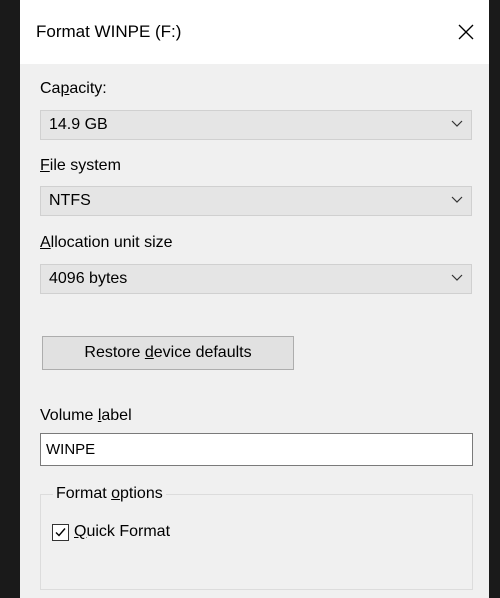 The width and height of the screenshot is (500, 598). Describe the element at coordinates (78, 124) in the screenshot. I see `capacity-value: 14.9 GB` at that location.